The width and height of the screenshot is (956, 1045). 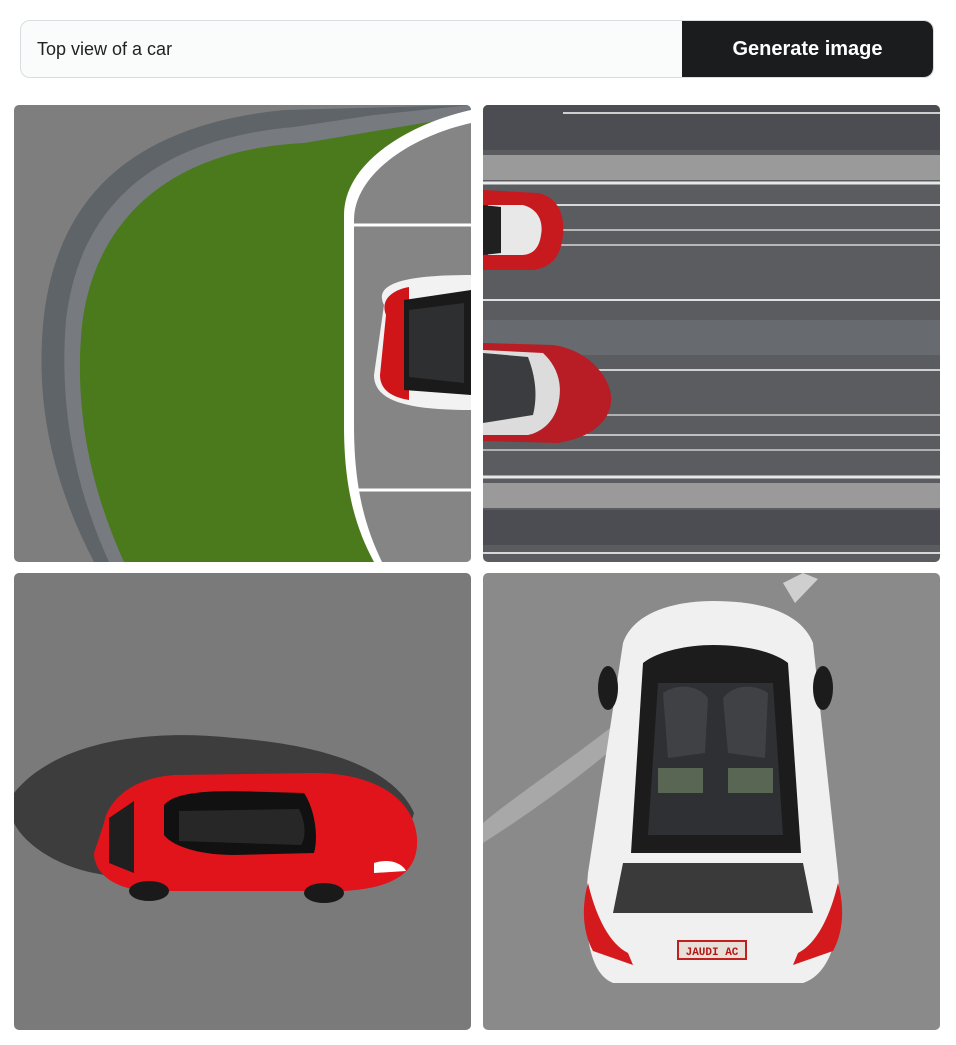 I want to click on prompt-input, so click(x=351, y=49).